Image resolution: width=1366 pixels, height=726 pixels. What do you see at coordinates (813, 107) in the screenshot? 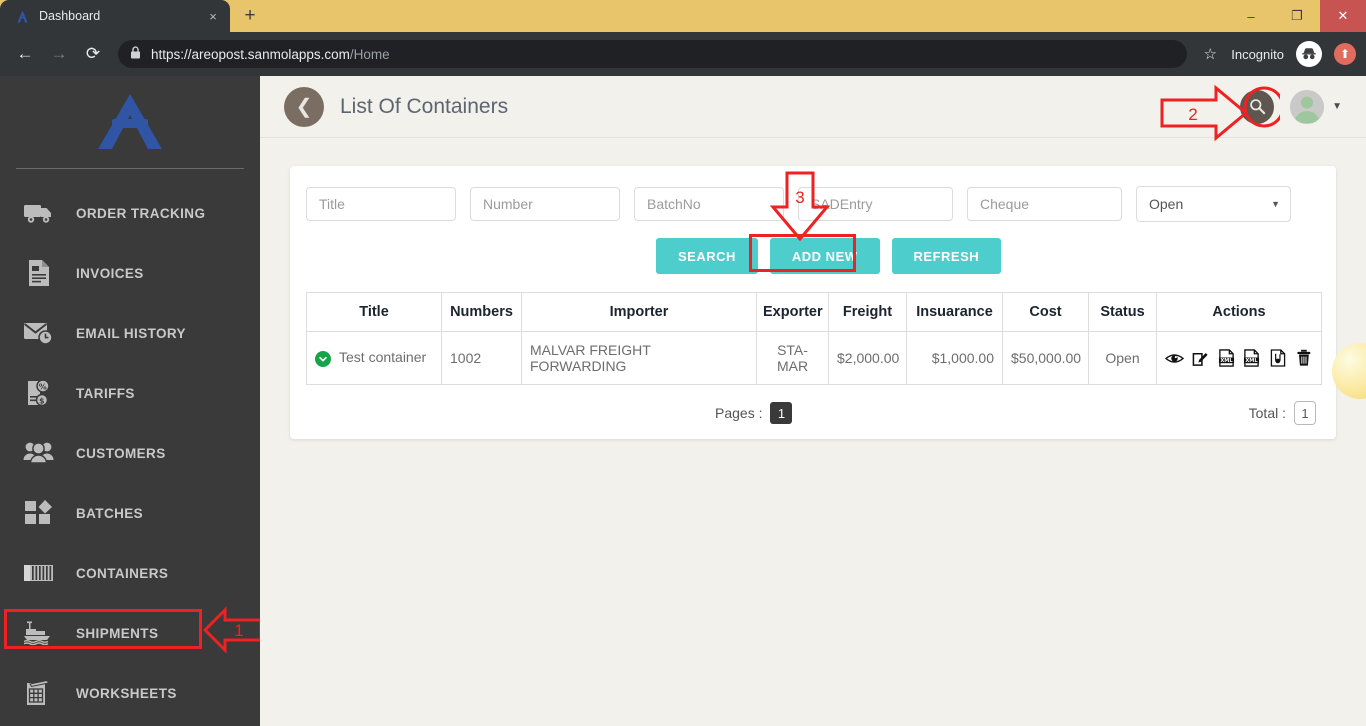
I see `page-header: ❮ List Of Containers ▼` at bounding box center [813, 107].